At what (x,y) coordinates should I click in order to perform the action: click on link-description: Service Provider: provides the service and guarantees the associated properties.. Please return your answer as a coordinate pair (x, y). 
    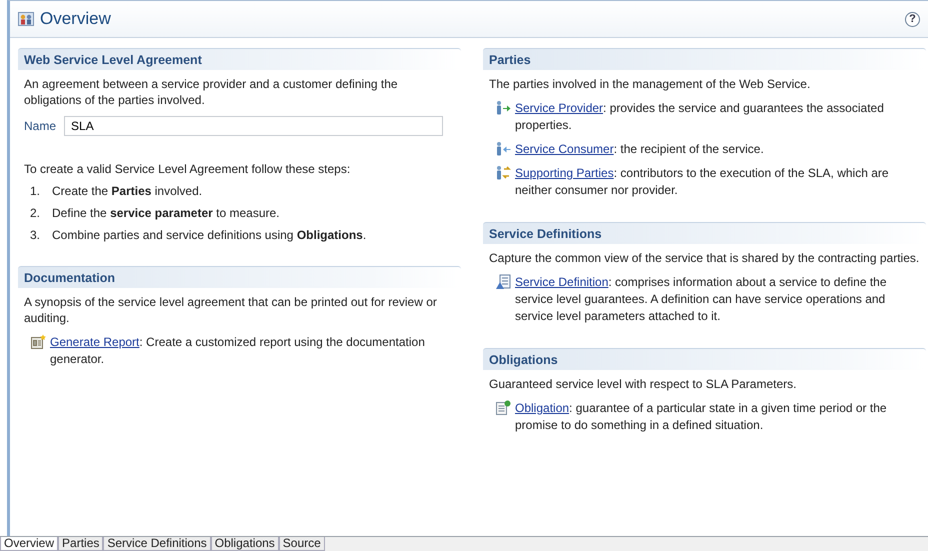
    Looking at the image, I should click on (700, 117).